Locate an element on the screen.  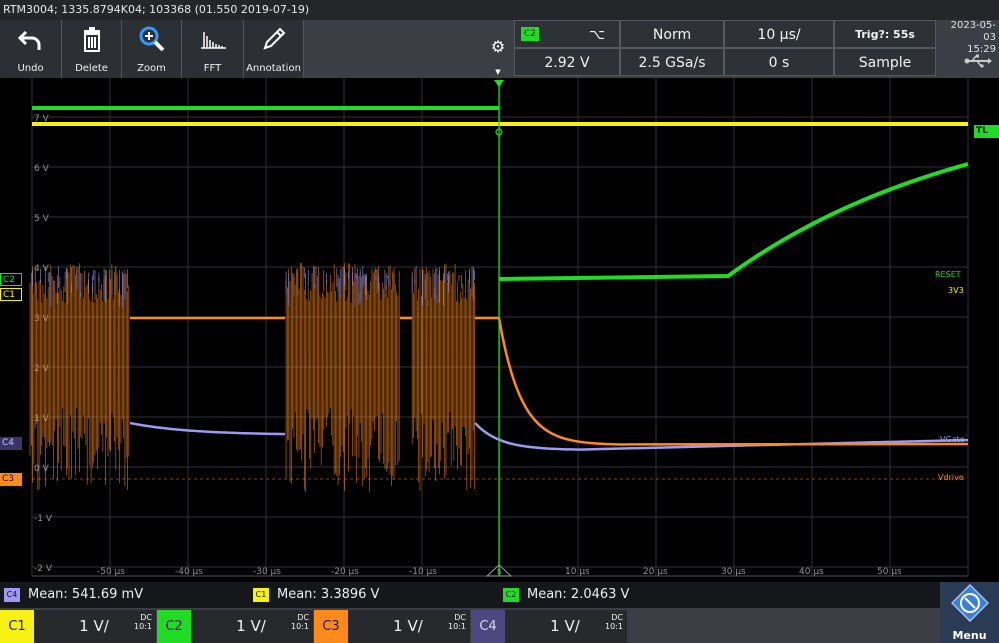
channel-4-probe: 10:1 is located at coordinates (614, 626).